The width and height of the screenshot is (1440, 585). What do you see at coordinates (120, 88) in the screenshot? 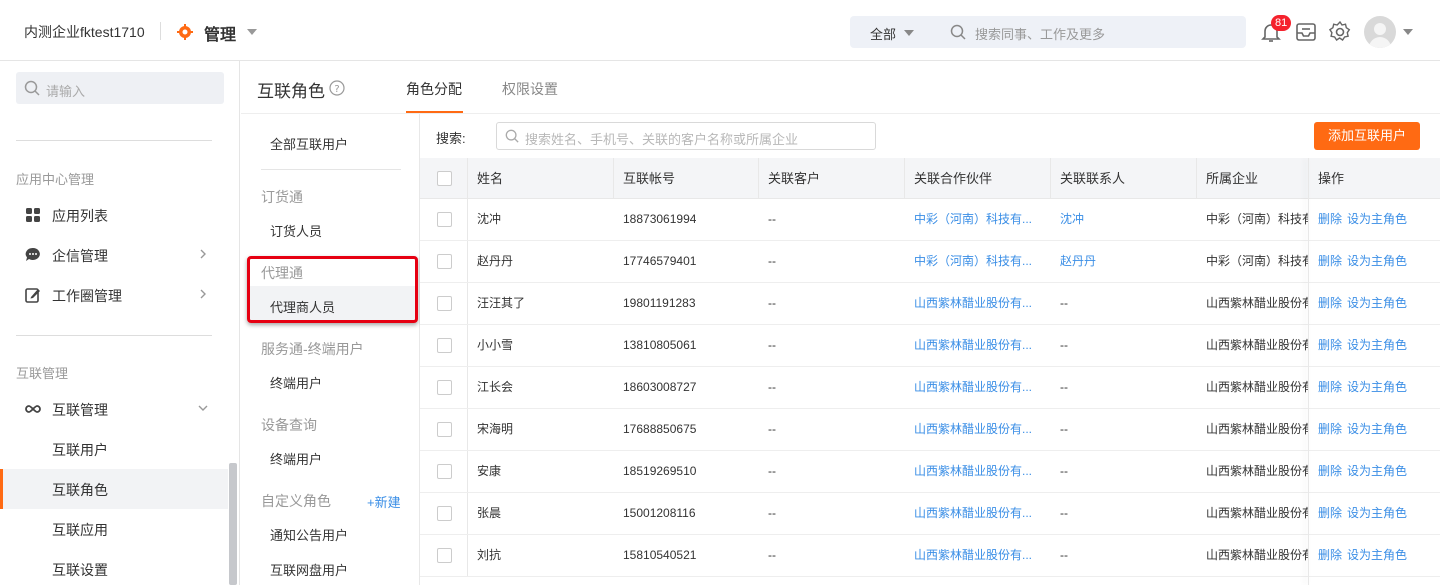
I see `sidebar-search-input: 请输入` at bounding box center [120, 88].